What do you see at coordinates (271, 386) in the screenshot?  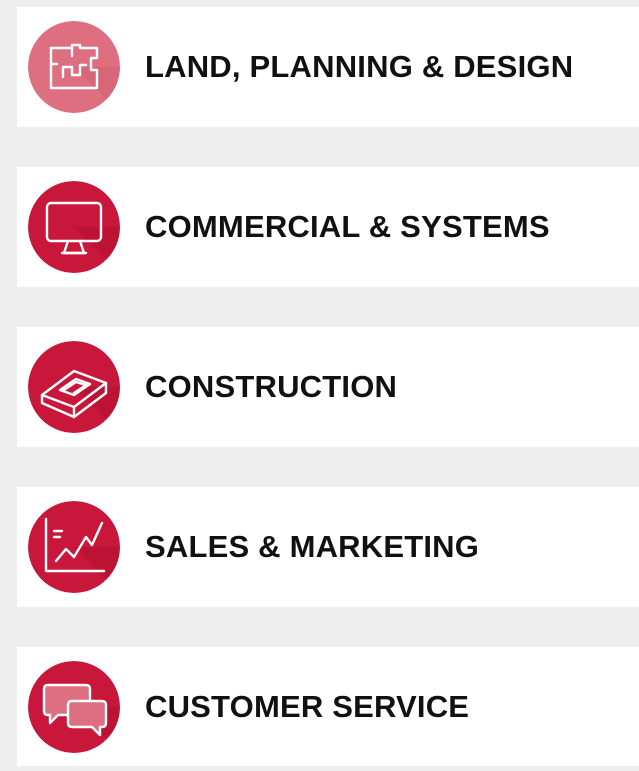 I see `category-label: CONSTRUCTION` at bounding box center [271, 386].